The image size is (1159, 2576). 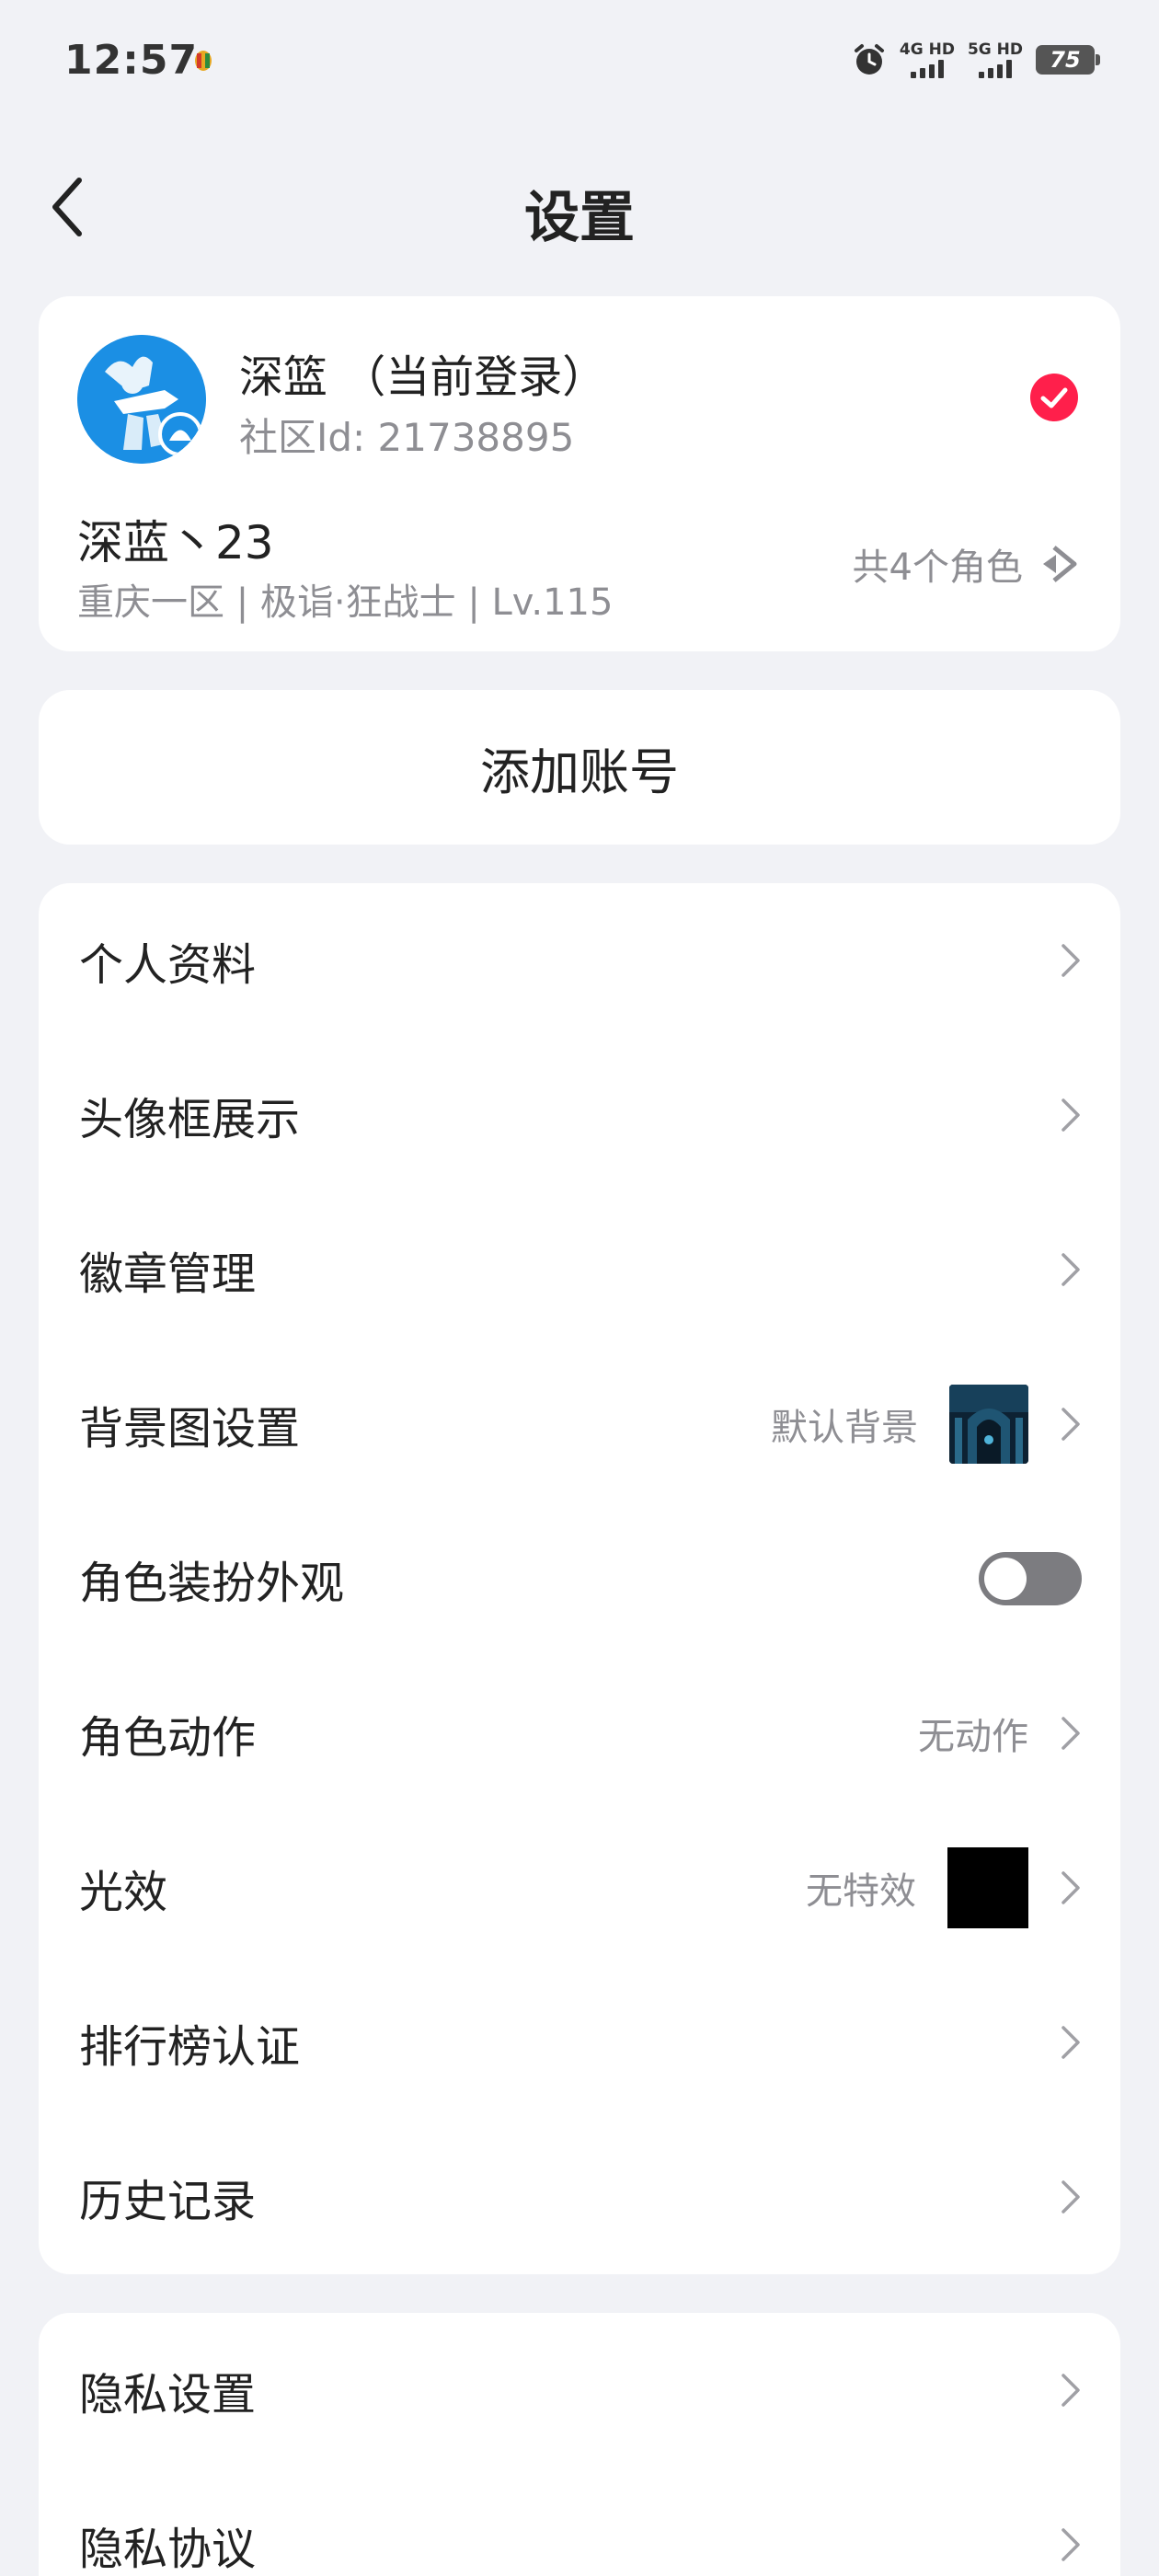 I want to click on alarm-icon, so click(x=869, y=59).